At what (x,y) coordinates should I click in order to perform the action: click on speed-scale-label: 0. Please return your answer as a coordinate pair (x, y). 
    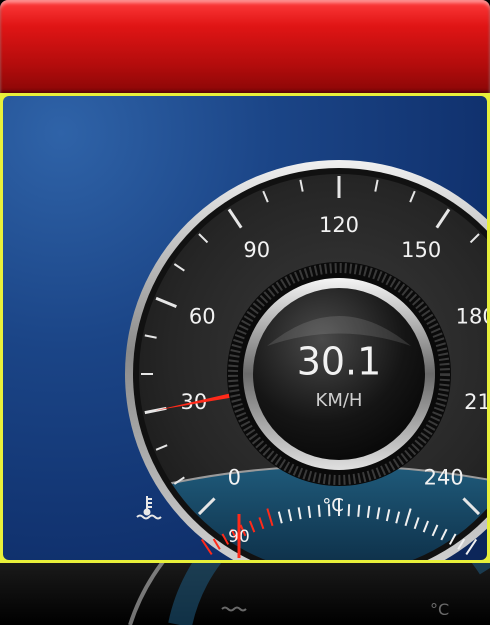
    Looking at the image, I should click on (234, 478).